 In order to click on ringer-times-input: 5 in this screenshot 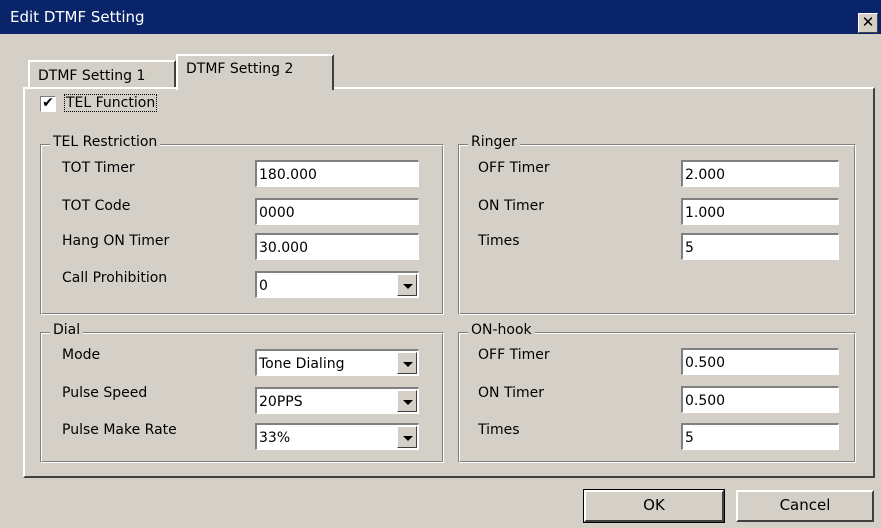, I will do `click(760, 246)`.